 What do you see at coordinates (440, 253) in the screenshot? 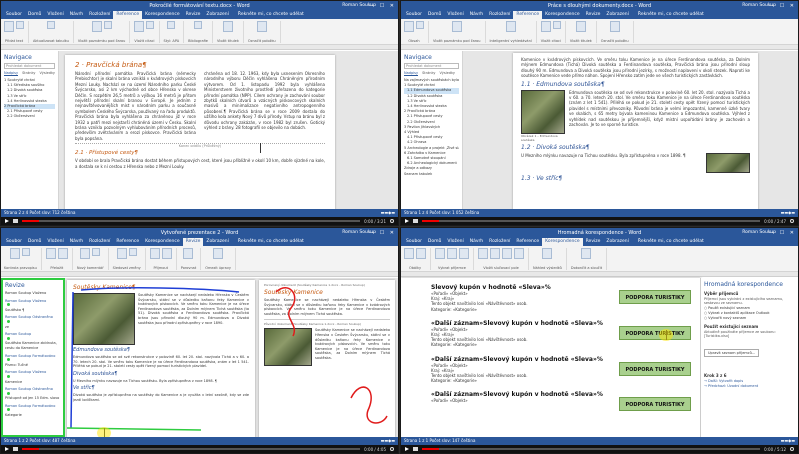
I see `start-merge-icon` at bounding box center [440, 253].